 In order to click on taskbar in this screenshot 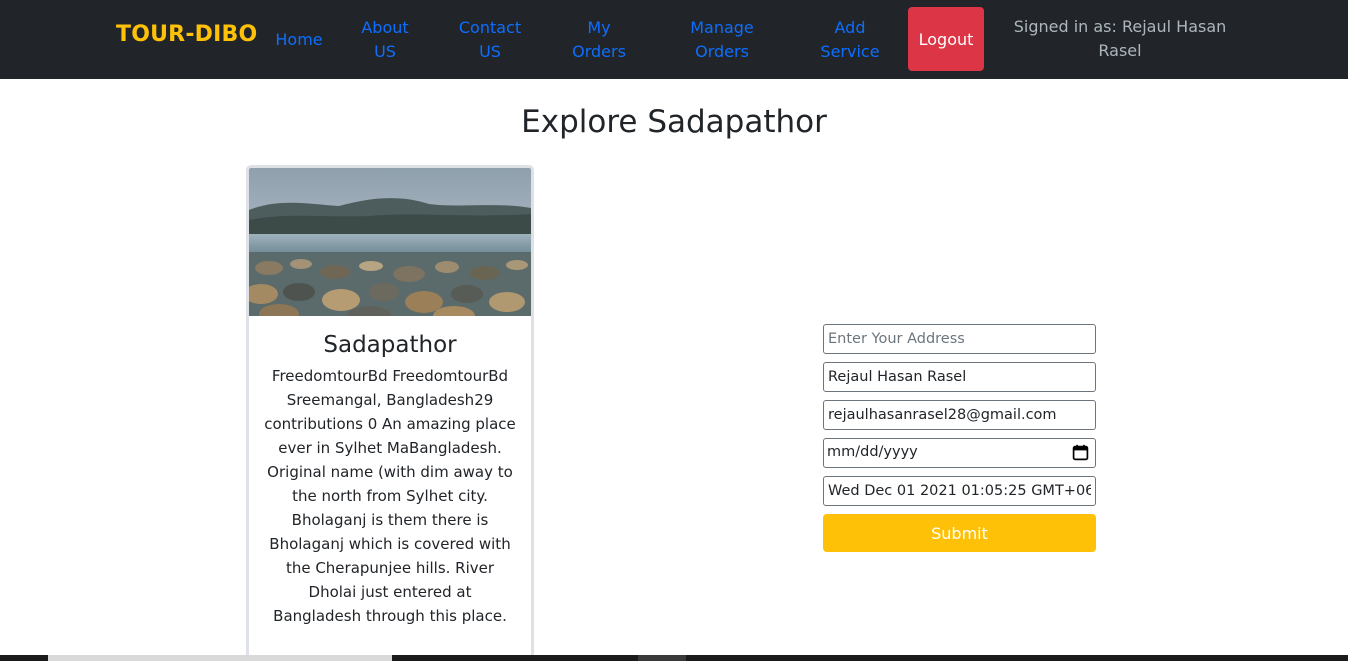, I will do `click(674, 658)`.